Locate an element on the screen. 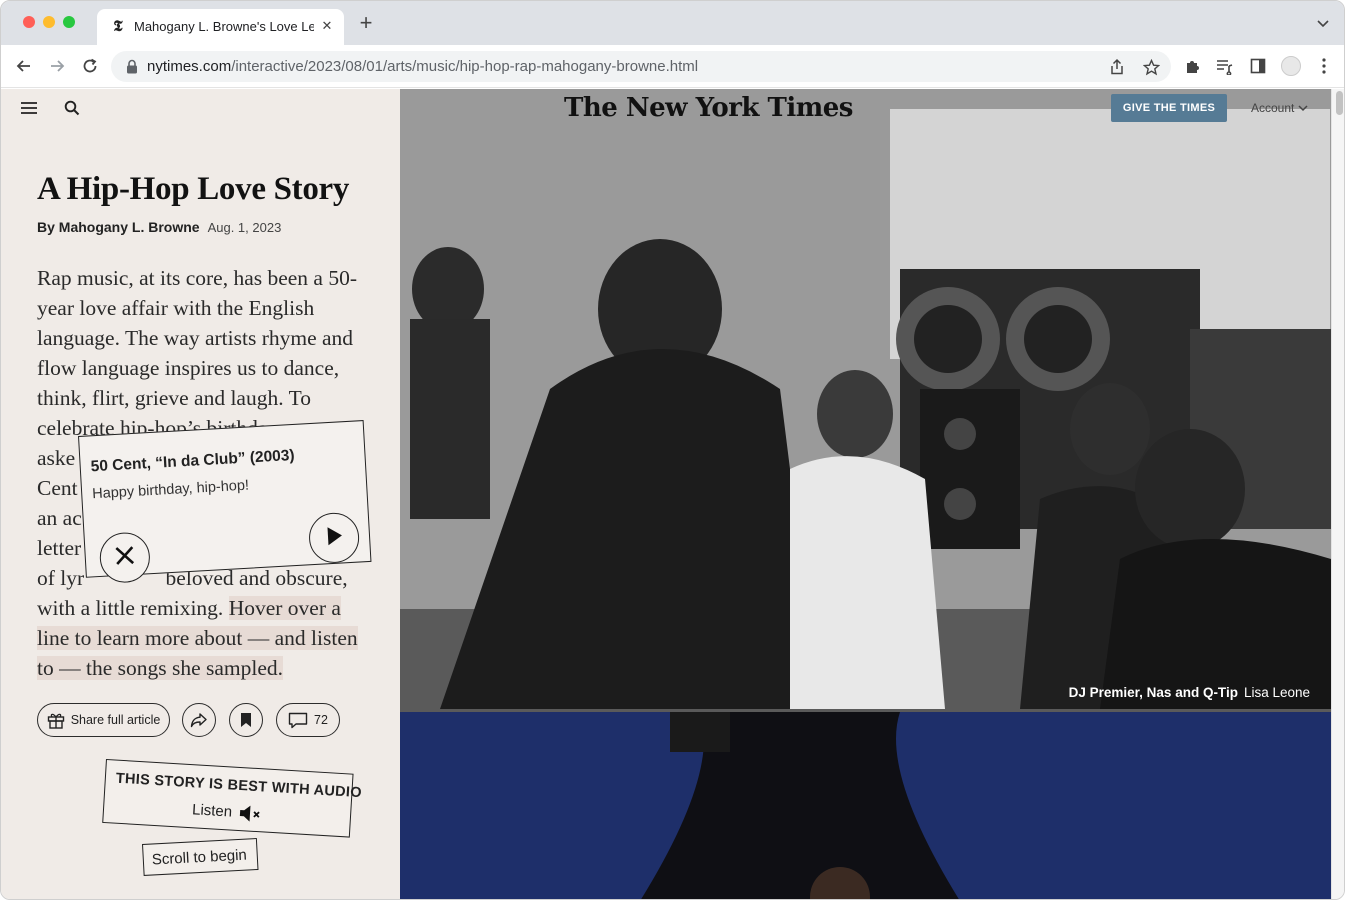  profile-avatar-icon is located at coordinates (1291, 66).